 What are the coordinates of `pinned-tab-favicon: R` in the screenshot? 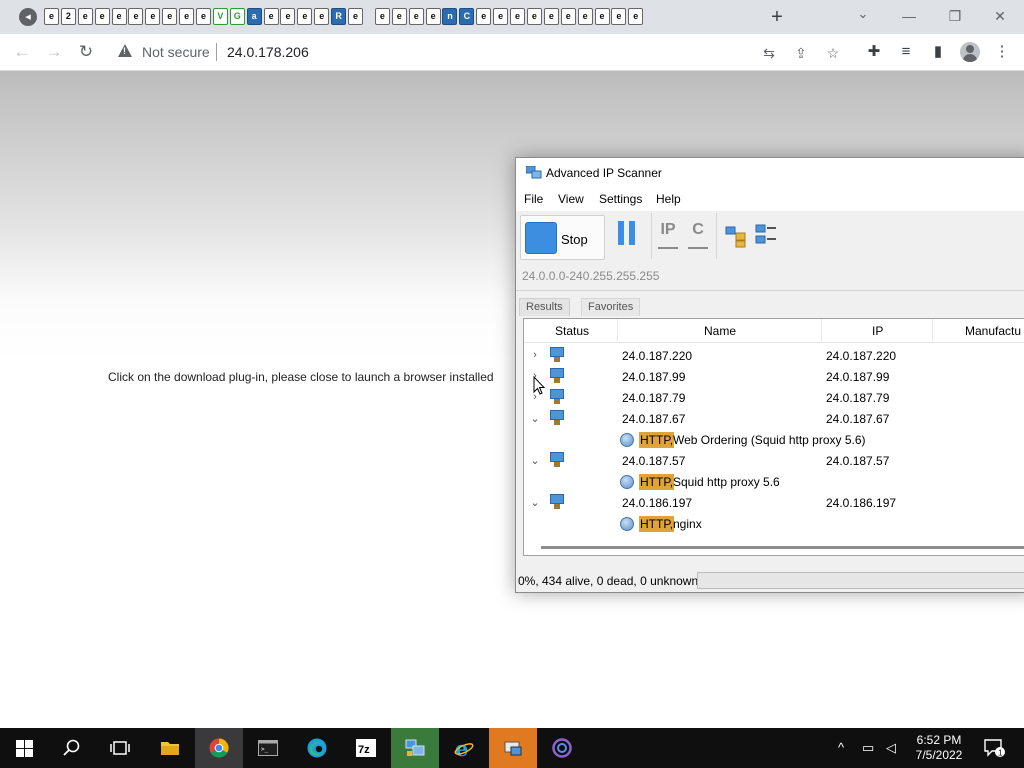 It's located at (339, 16).